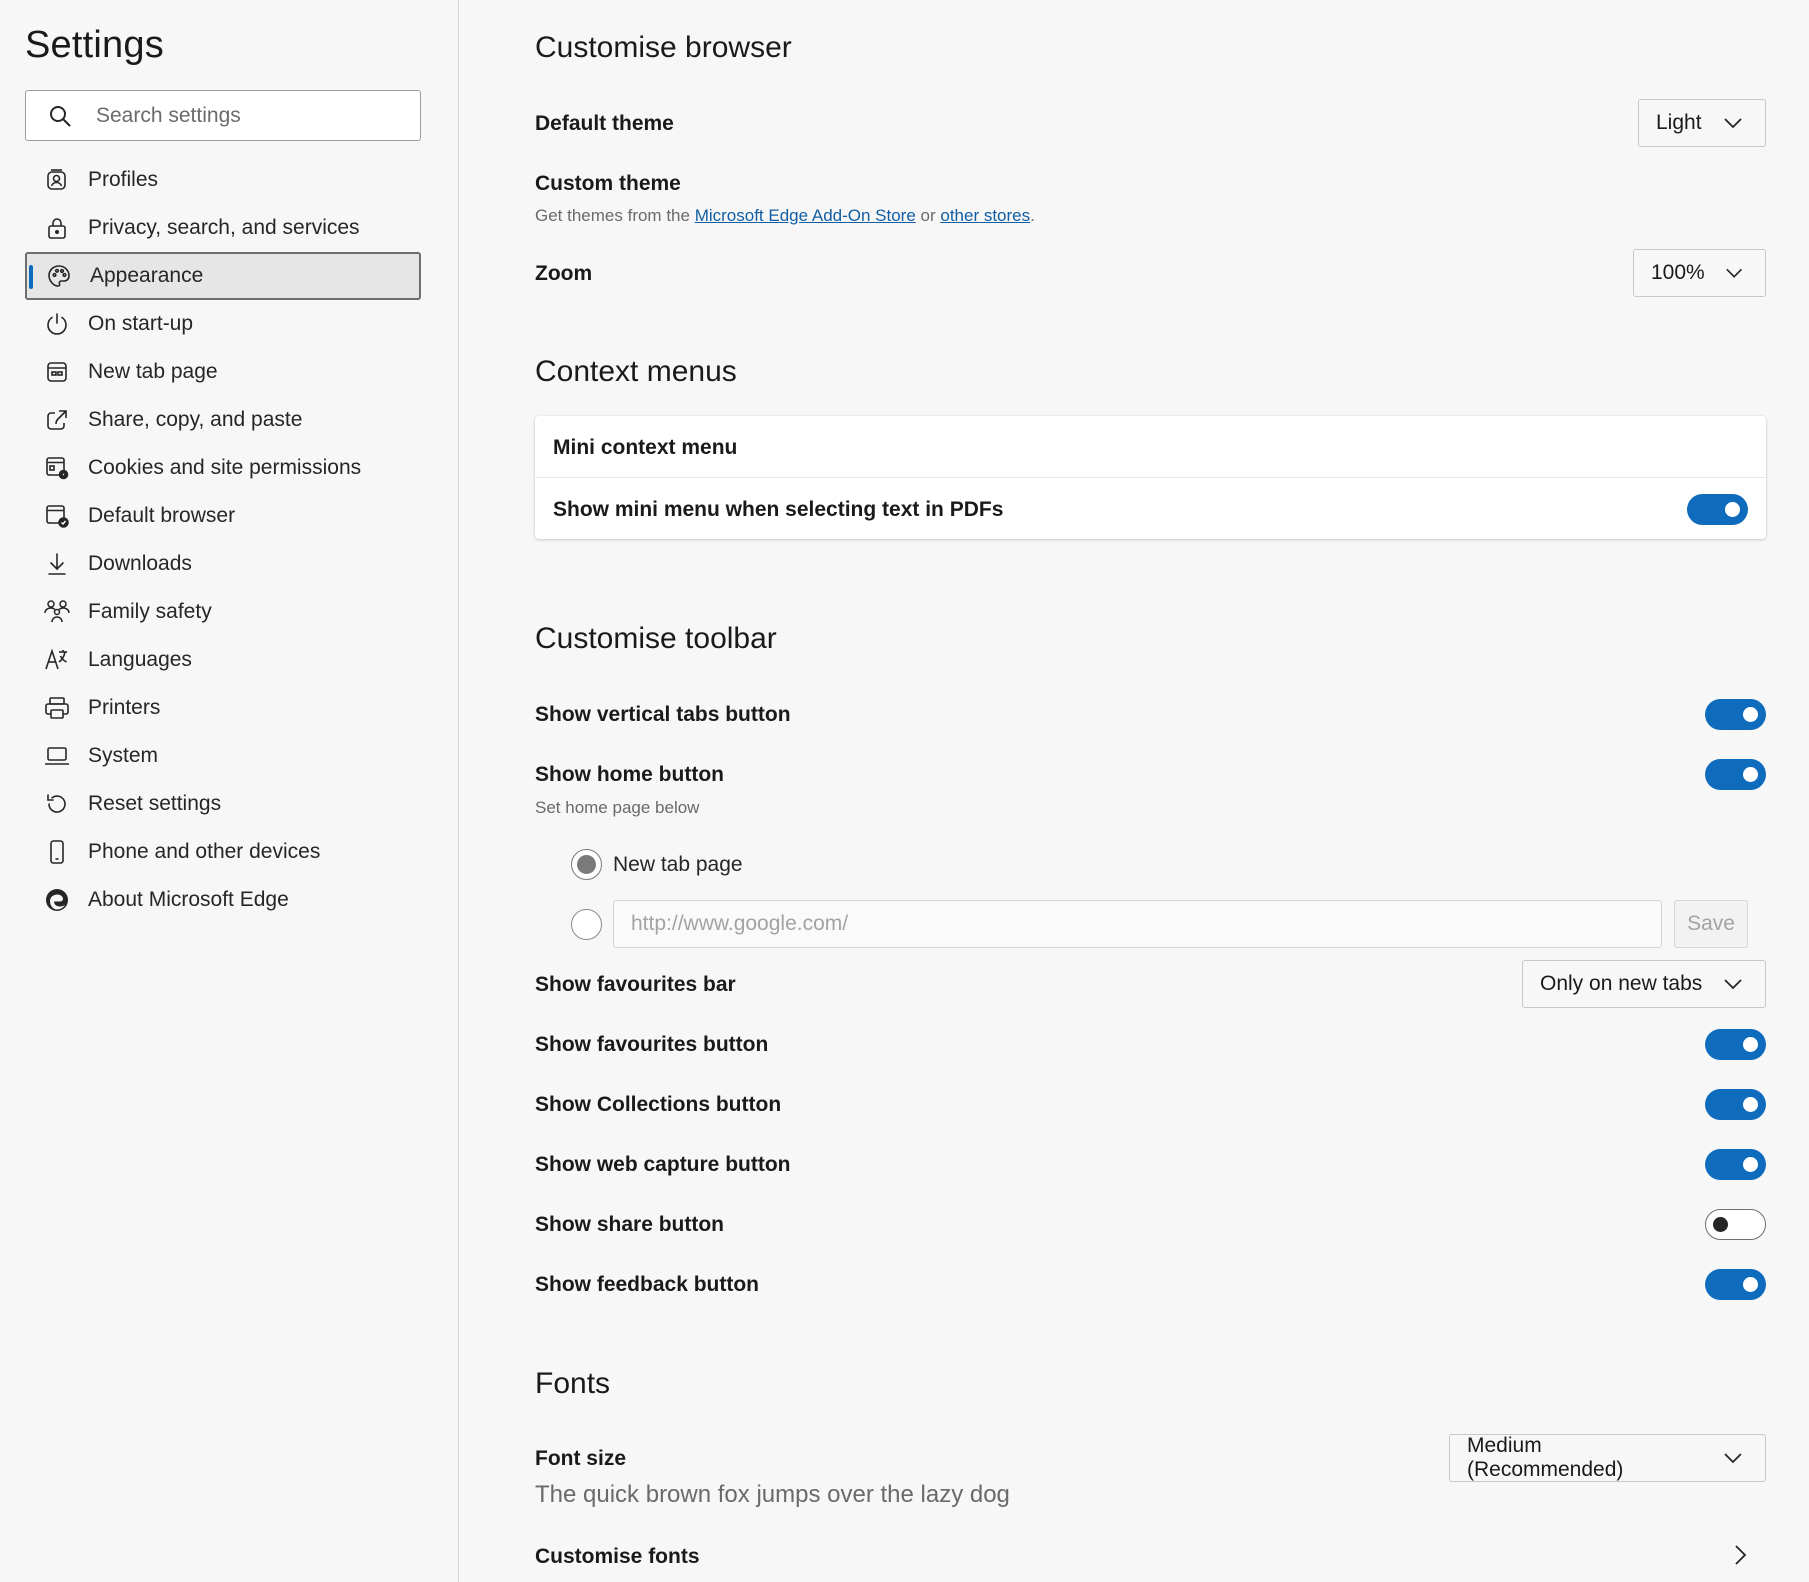 The width and height of the screenshot is (1809, 1582). What do you see at coordinates (1735, 714) in the screenshot?
I see `vertical-tabs-toggle` at bounding box center [1735, 714].